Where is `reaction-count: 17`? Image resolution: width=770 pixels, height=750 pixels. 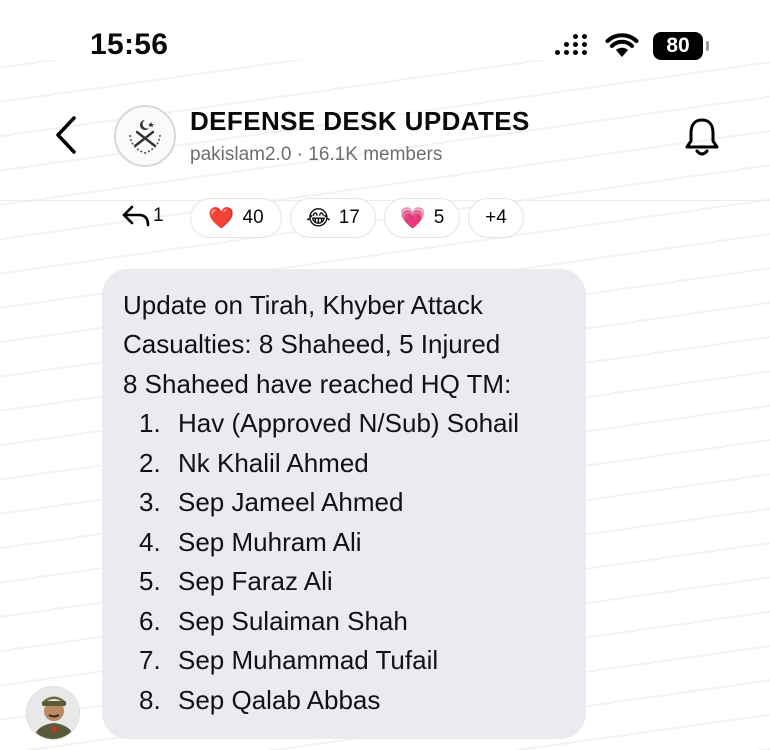
reaction-count: 17 is located at coordinates (349, 217).